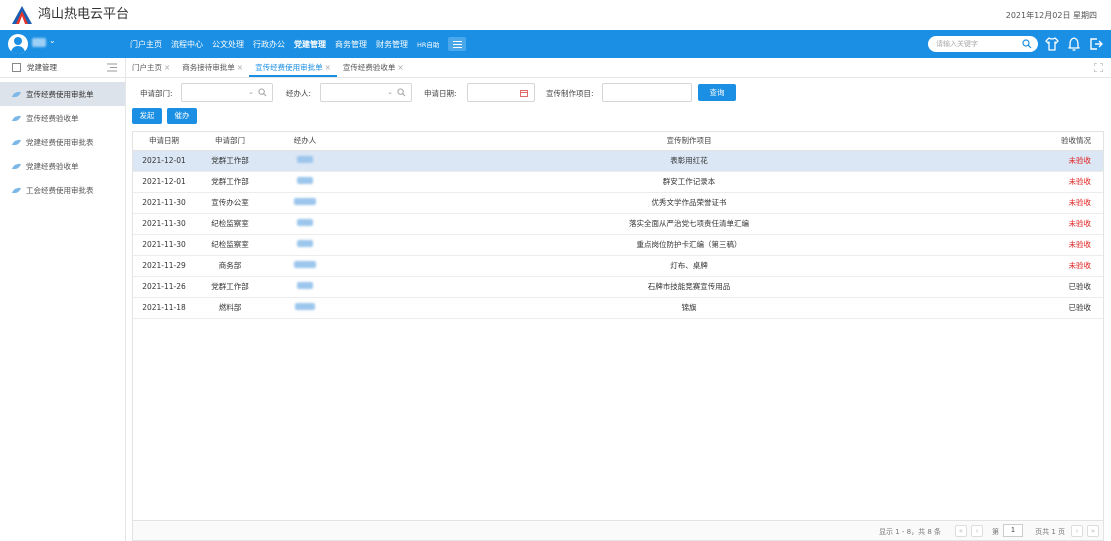 Image resolution: width=1111 pixels, height=541 pixels. What do you see at coordinates (689, 287) in the screenshot?
I see `cell-project: 石牌市技能竞赛宣传用品` at bounding box center [689, 287].